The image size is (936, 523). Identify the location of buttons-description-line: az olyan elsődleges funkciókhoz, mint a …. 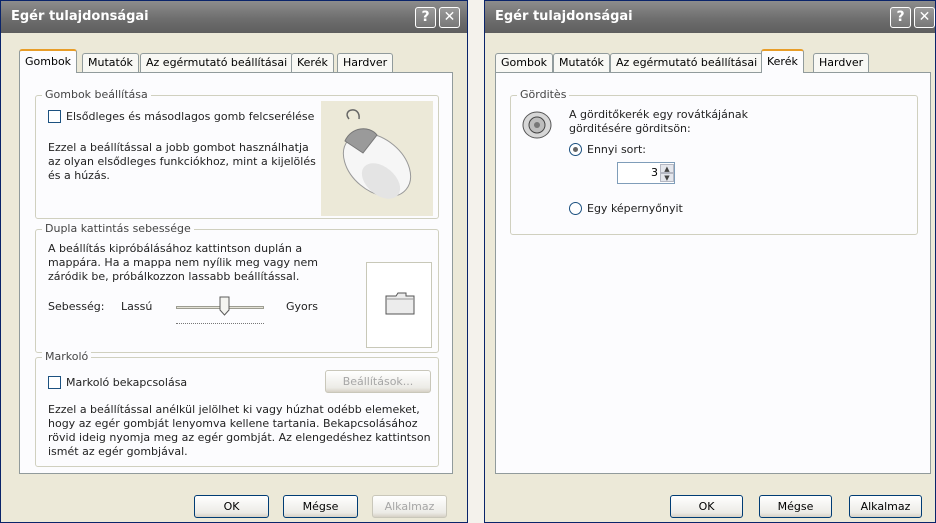
(182, 161).